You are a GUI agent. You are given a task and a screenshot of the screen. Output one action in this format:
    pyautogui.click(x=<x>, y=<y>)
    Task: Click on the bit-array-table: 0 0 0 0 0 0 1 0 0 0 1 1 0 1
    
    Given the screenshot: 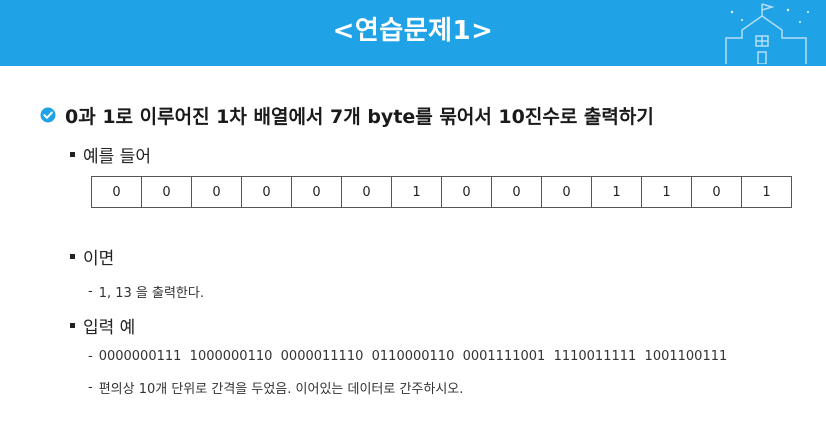 What is the action you would take?
    pyautogui.click(x=441, y=192)
    